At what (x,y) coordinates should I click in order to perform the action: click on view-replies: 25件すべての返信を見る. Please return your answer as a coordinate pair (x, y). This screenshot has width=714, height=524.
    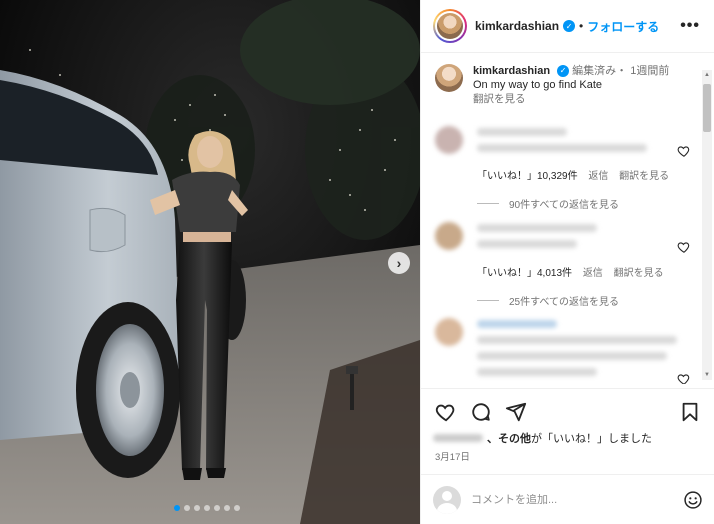
    Looking at the image, I should click on (548, 300).